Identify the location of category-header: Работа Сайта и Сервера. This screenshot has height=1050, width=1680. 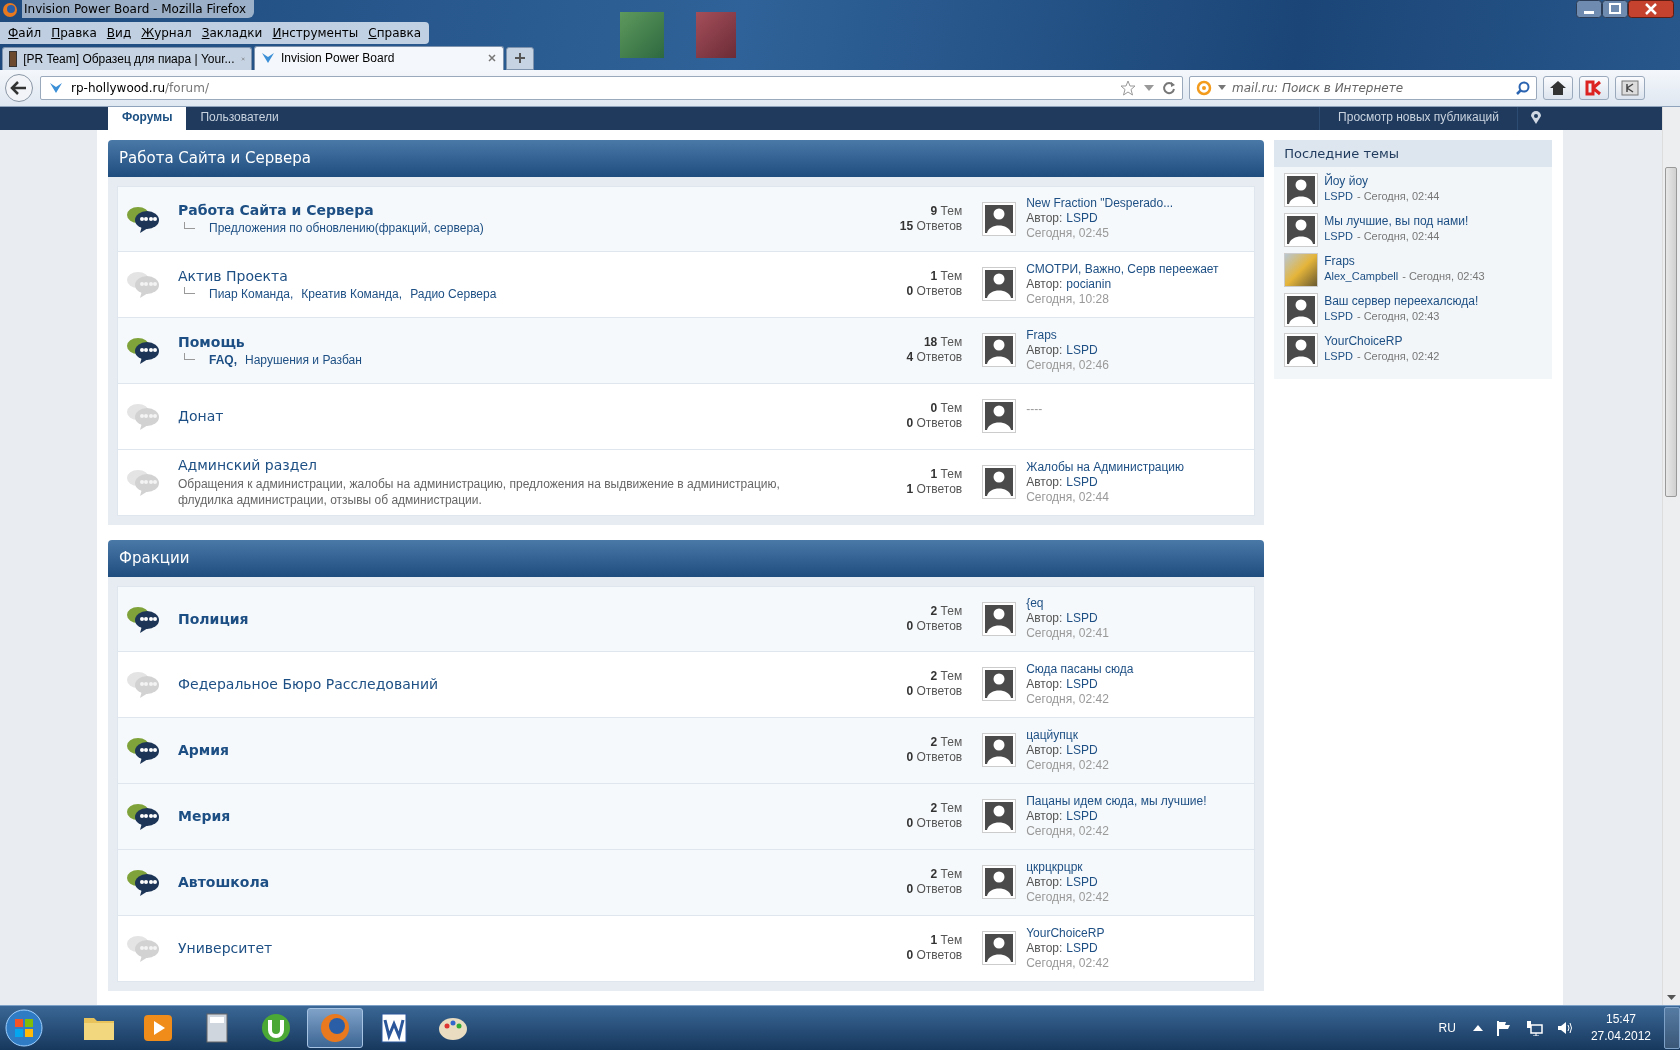
(686, 158).